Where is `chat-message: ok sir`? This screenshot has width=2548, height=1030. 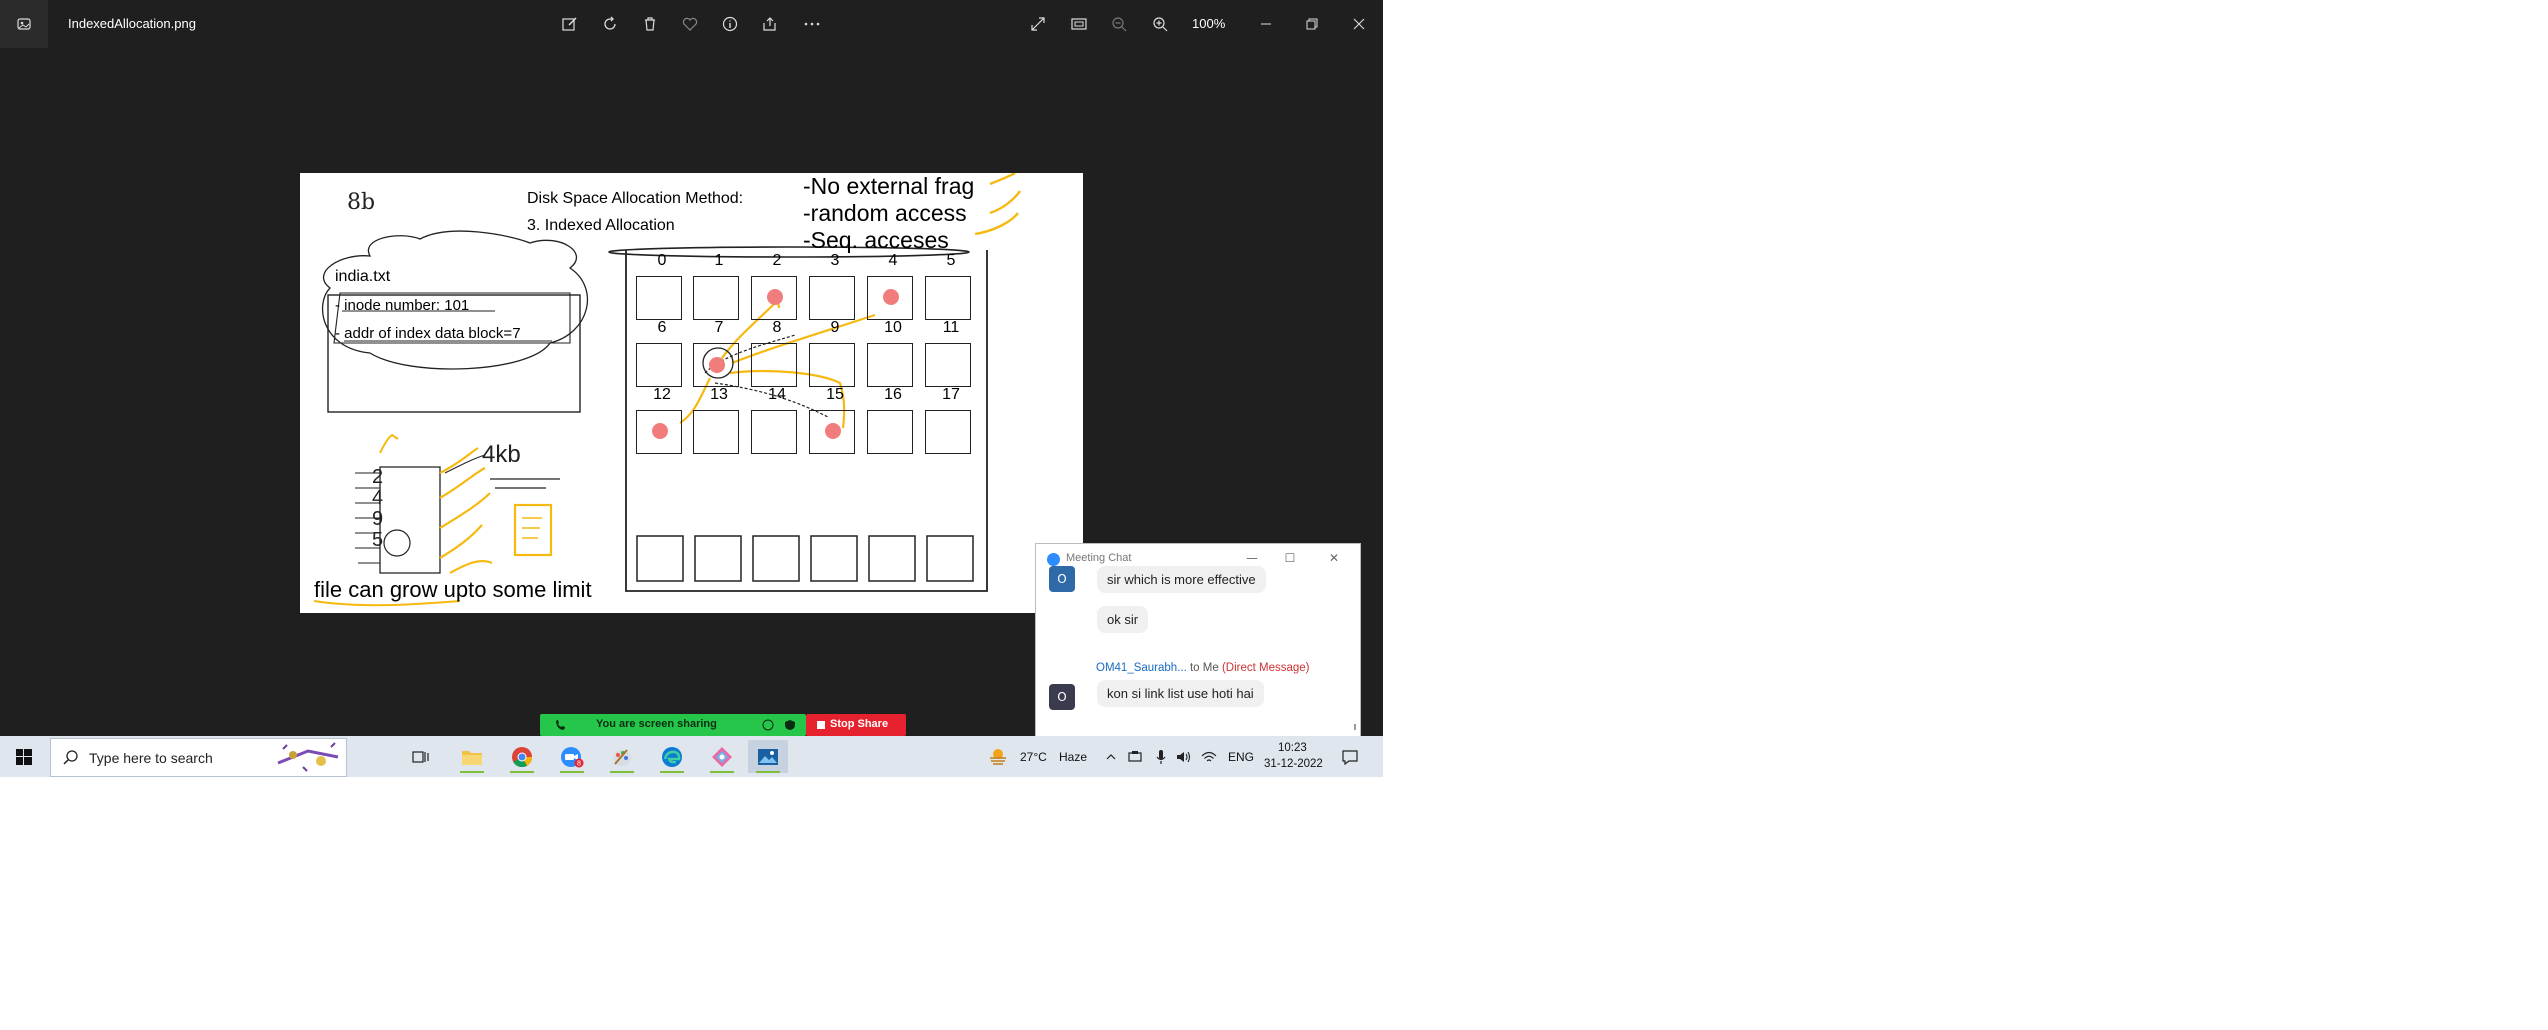 chat-message: ok sir is located at coordinates (1123, 619).